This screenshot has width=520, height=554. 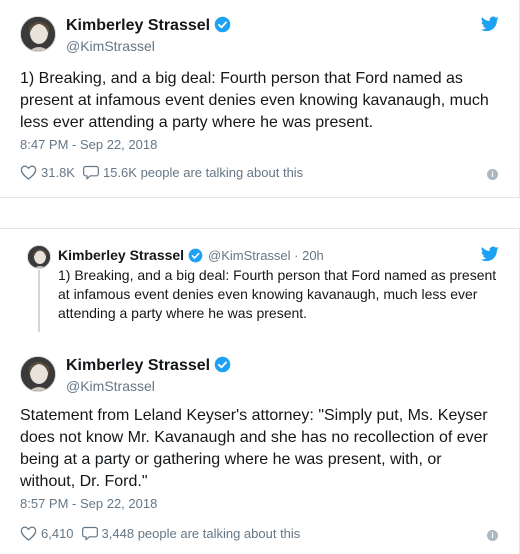 I want to click on talking-count: 15.6K people are talking about this, so click(x=203, y=172).